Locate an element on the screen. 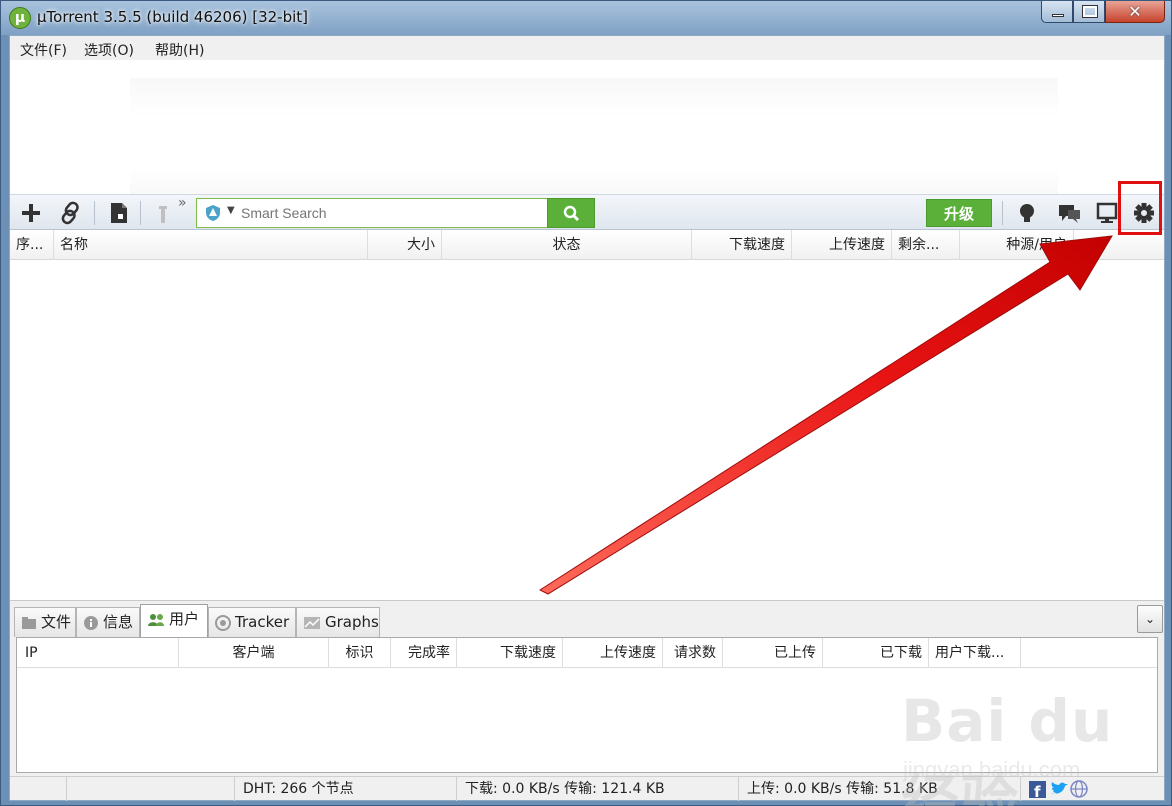 This screenshot has height=806, width=1172. users-icon is located at coordinates (156, 619).